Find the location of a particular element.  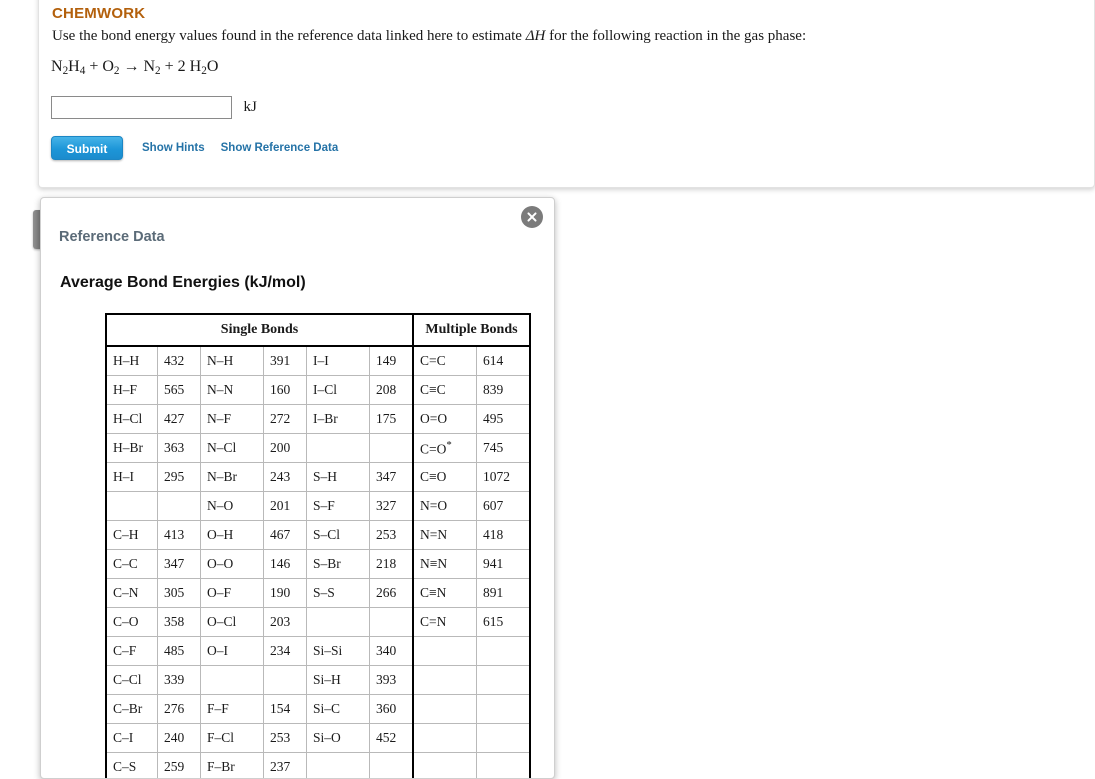

bond-label: S–H is located at coordinates (338, 477).